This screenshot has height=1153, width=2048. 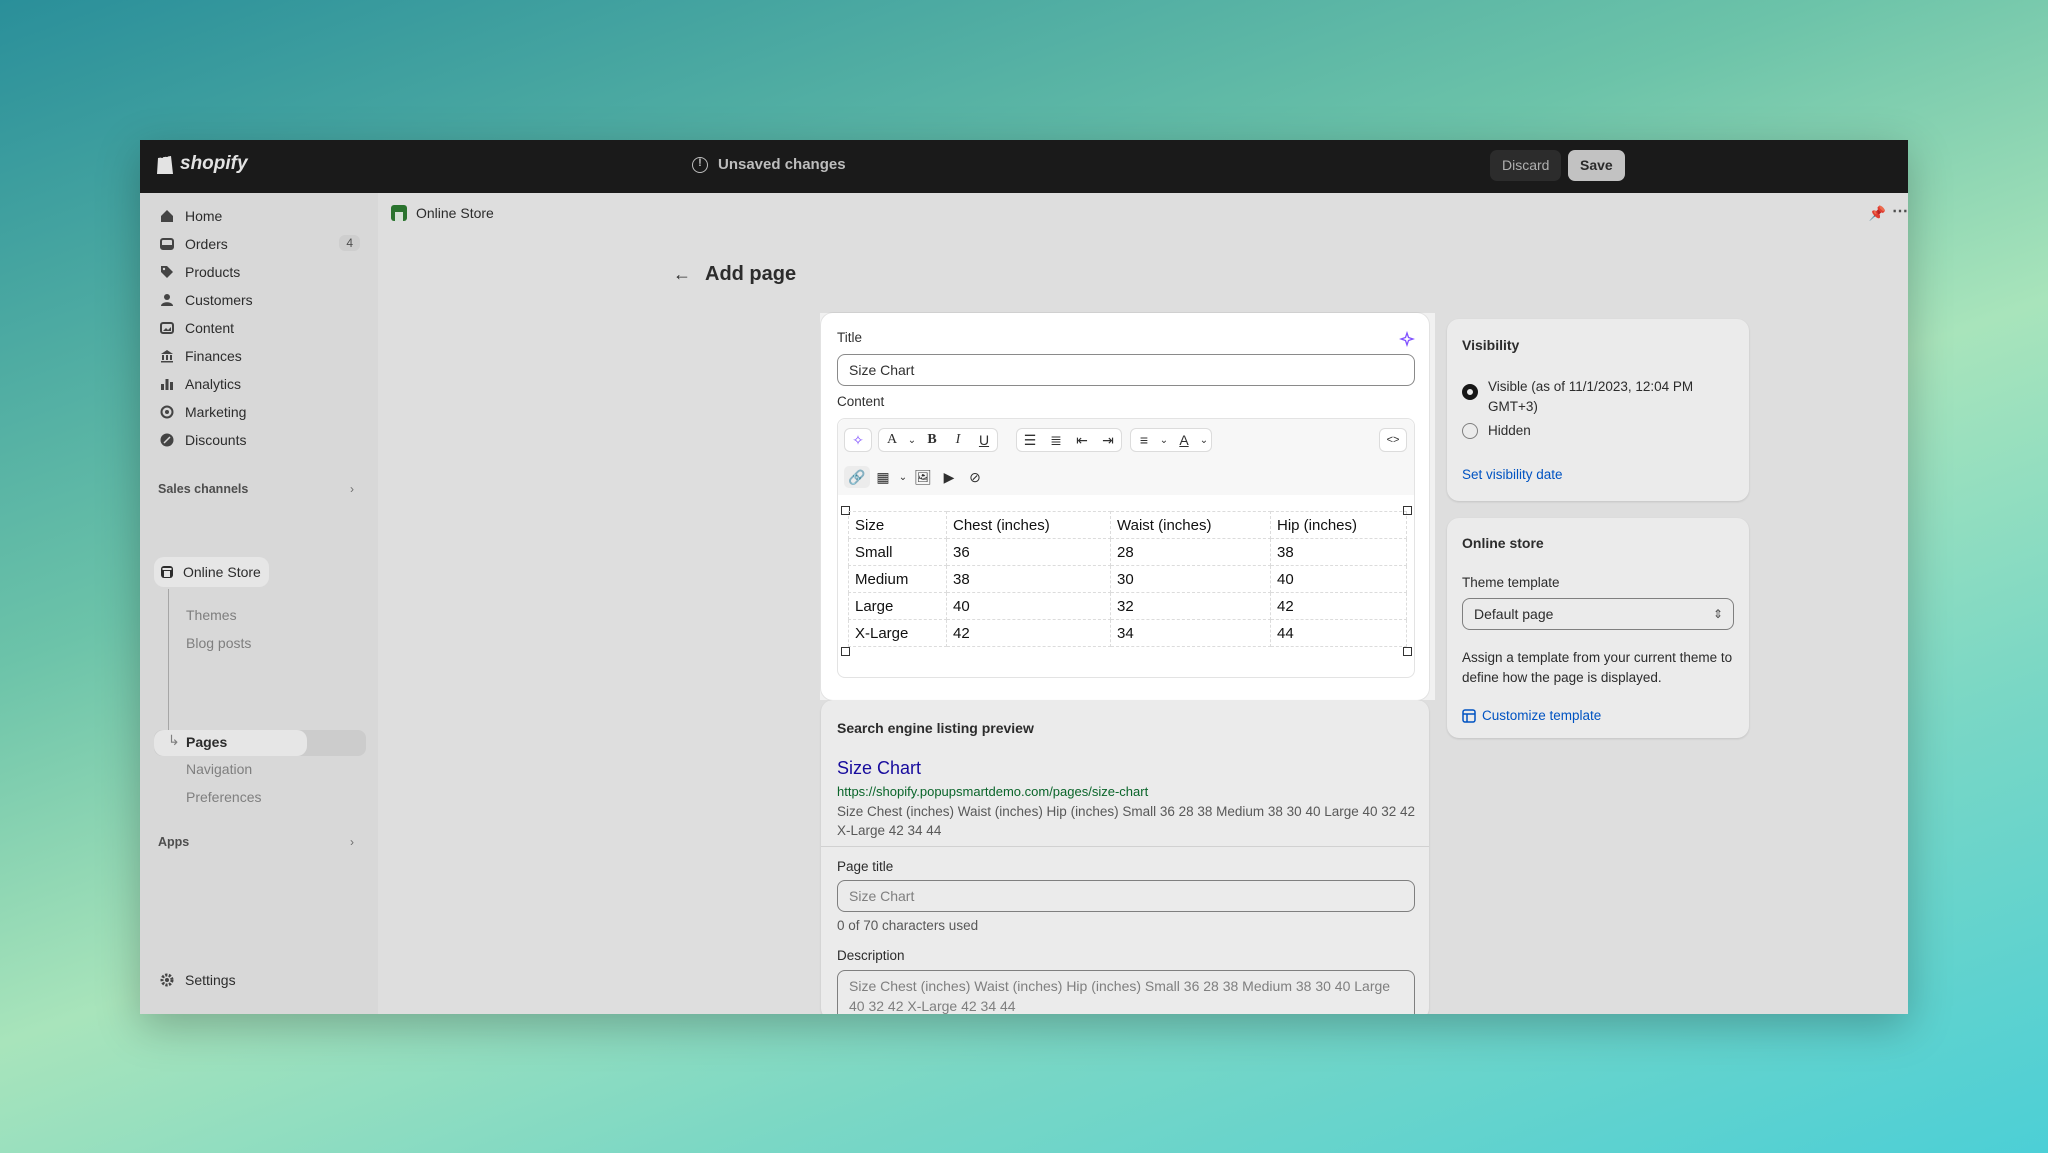 What do you see at coordinates (219, 769) in the screenshot?
I see `sidebar-subitem-navigation: Navigation` at bounding box center [219, 769].